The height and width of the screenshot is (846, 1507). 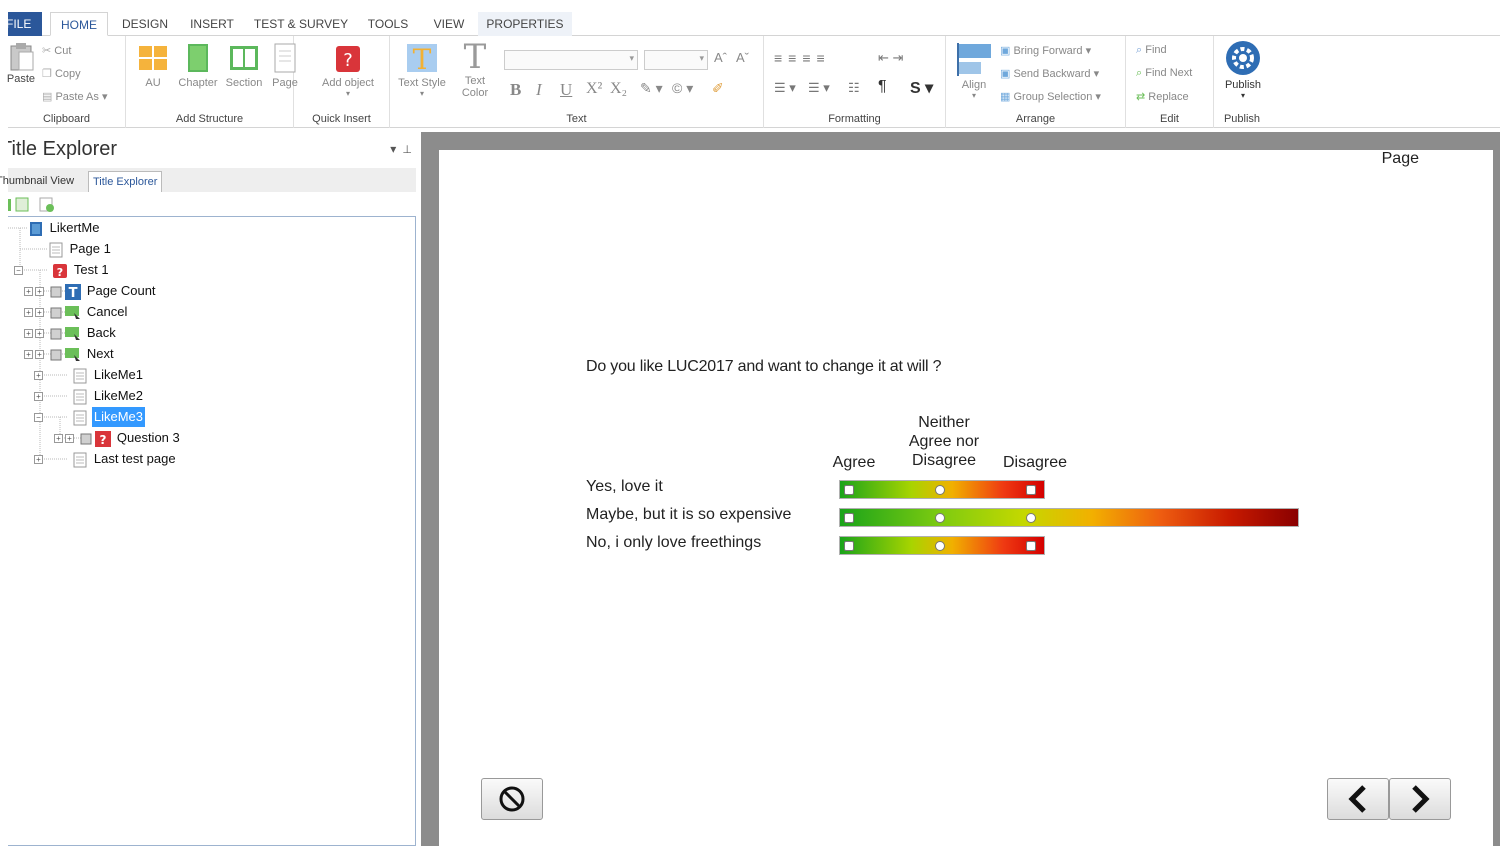 What do you see at coordinates (512, 799) in the screenshot?
I see `cancel-button` at bounding box center [512, 799].